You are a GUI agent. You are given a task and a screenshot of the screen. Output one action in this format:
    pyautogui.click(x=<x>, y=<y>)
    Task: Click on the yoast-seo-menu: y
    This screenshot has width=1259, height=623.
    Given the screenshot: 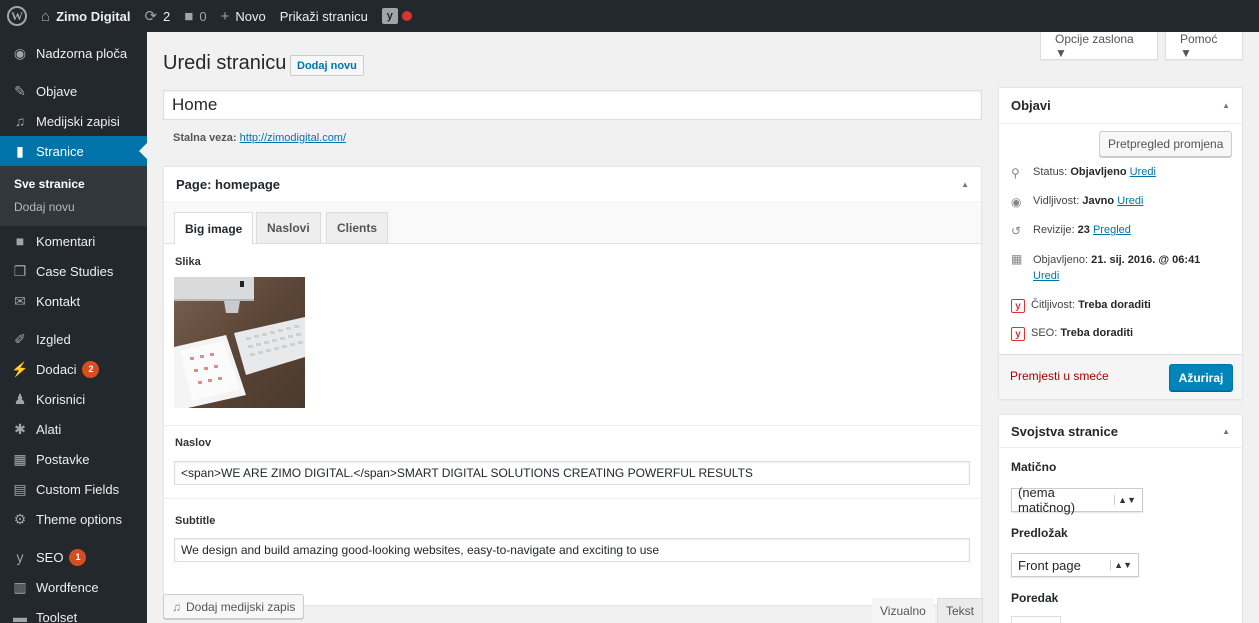 What is the action you would take?
    pyautogui.click(x=397, y=16)
    